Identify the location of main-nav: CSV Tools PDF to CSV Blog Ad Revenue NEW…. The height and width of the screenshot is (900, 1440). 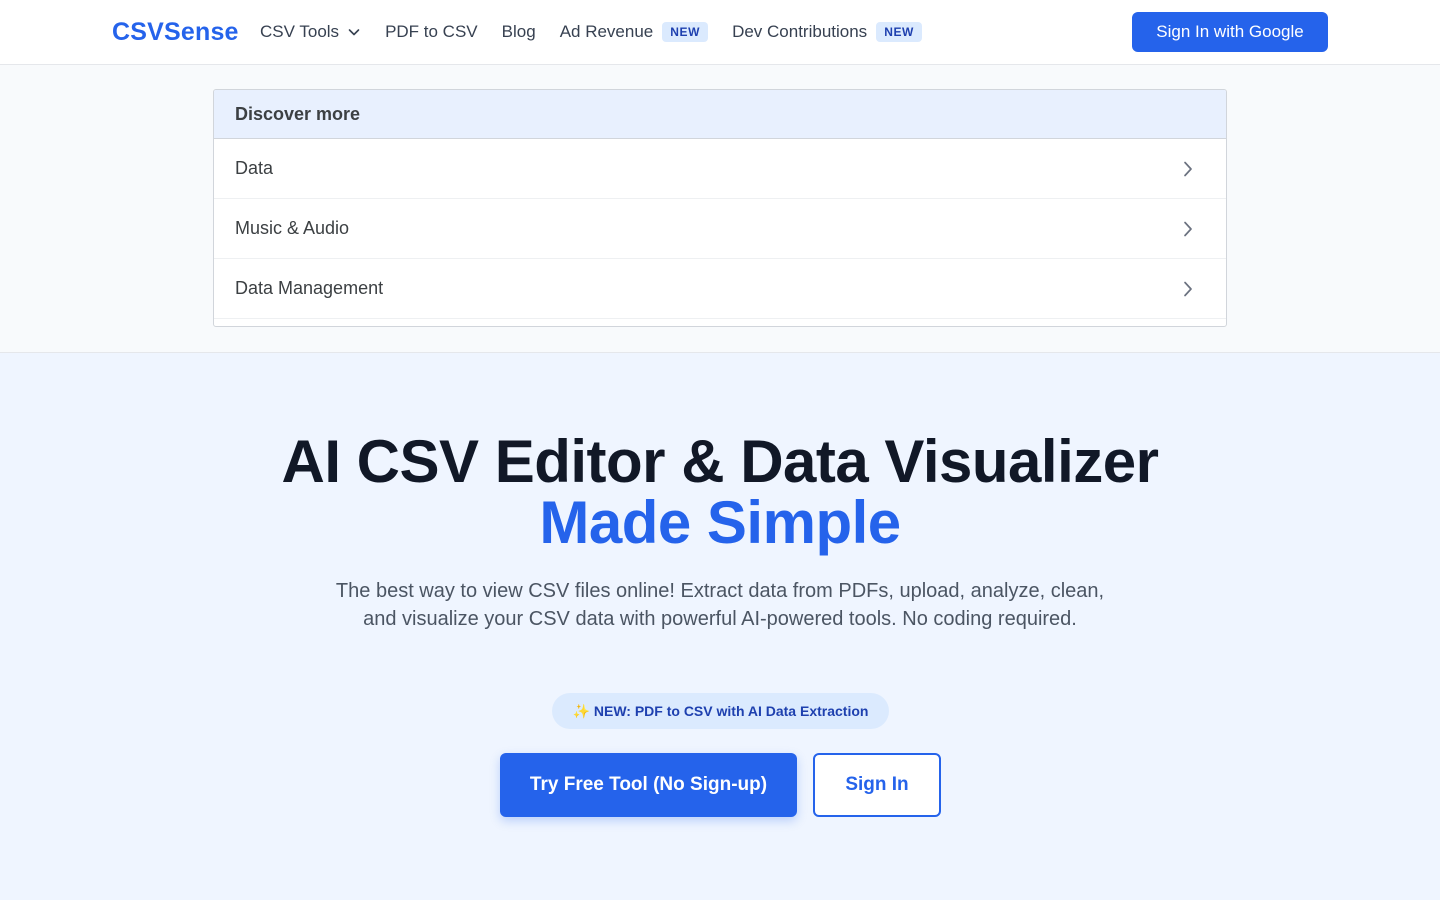
(591, 32).